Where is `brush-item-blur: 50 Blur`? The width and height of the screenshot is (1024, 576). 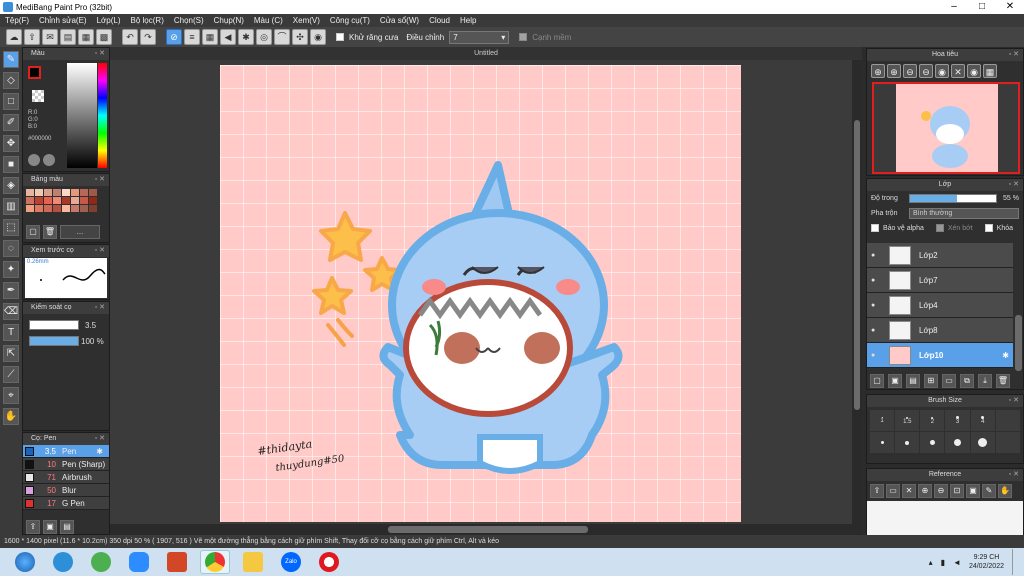 brush-item-blur: 50 Blur is located at coordinates (66, 490).